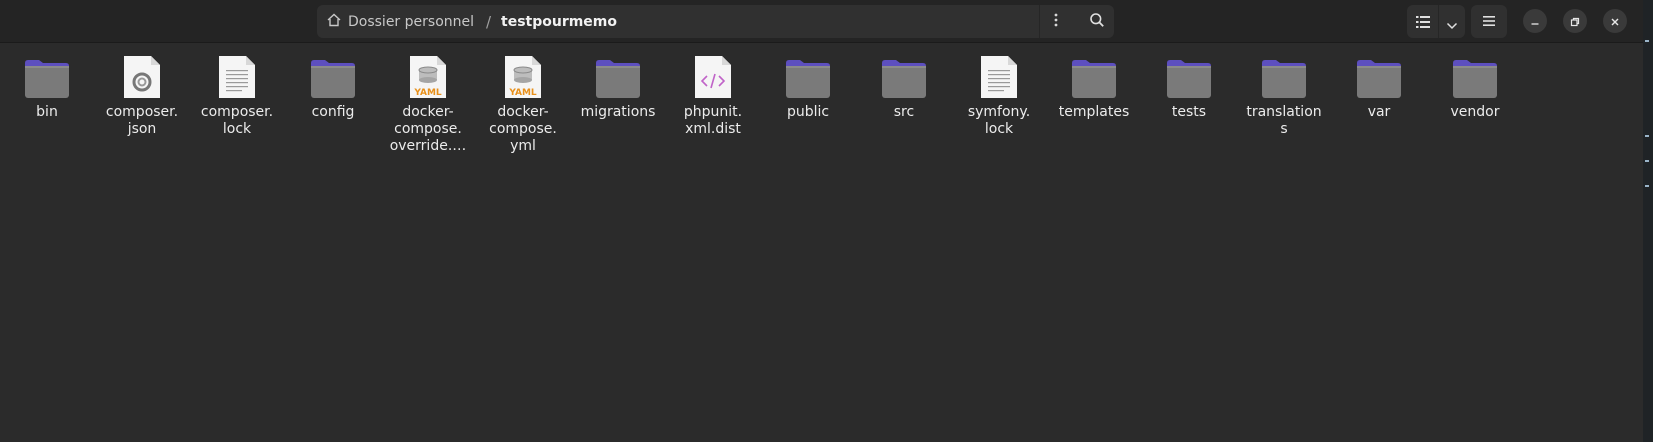  What do you see at coordinates (334, 22) in the screenshot?
I see `home-icon` at bounding box center [334, 22].